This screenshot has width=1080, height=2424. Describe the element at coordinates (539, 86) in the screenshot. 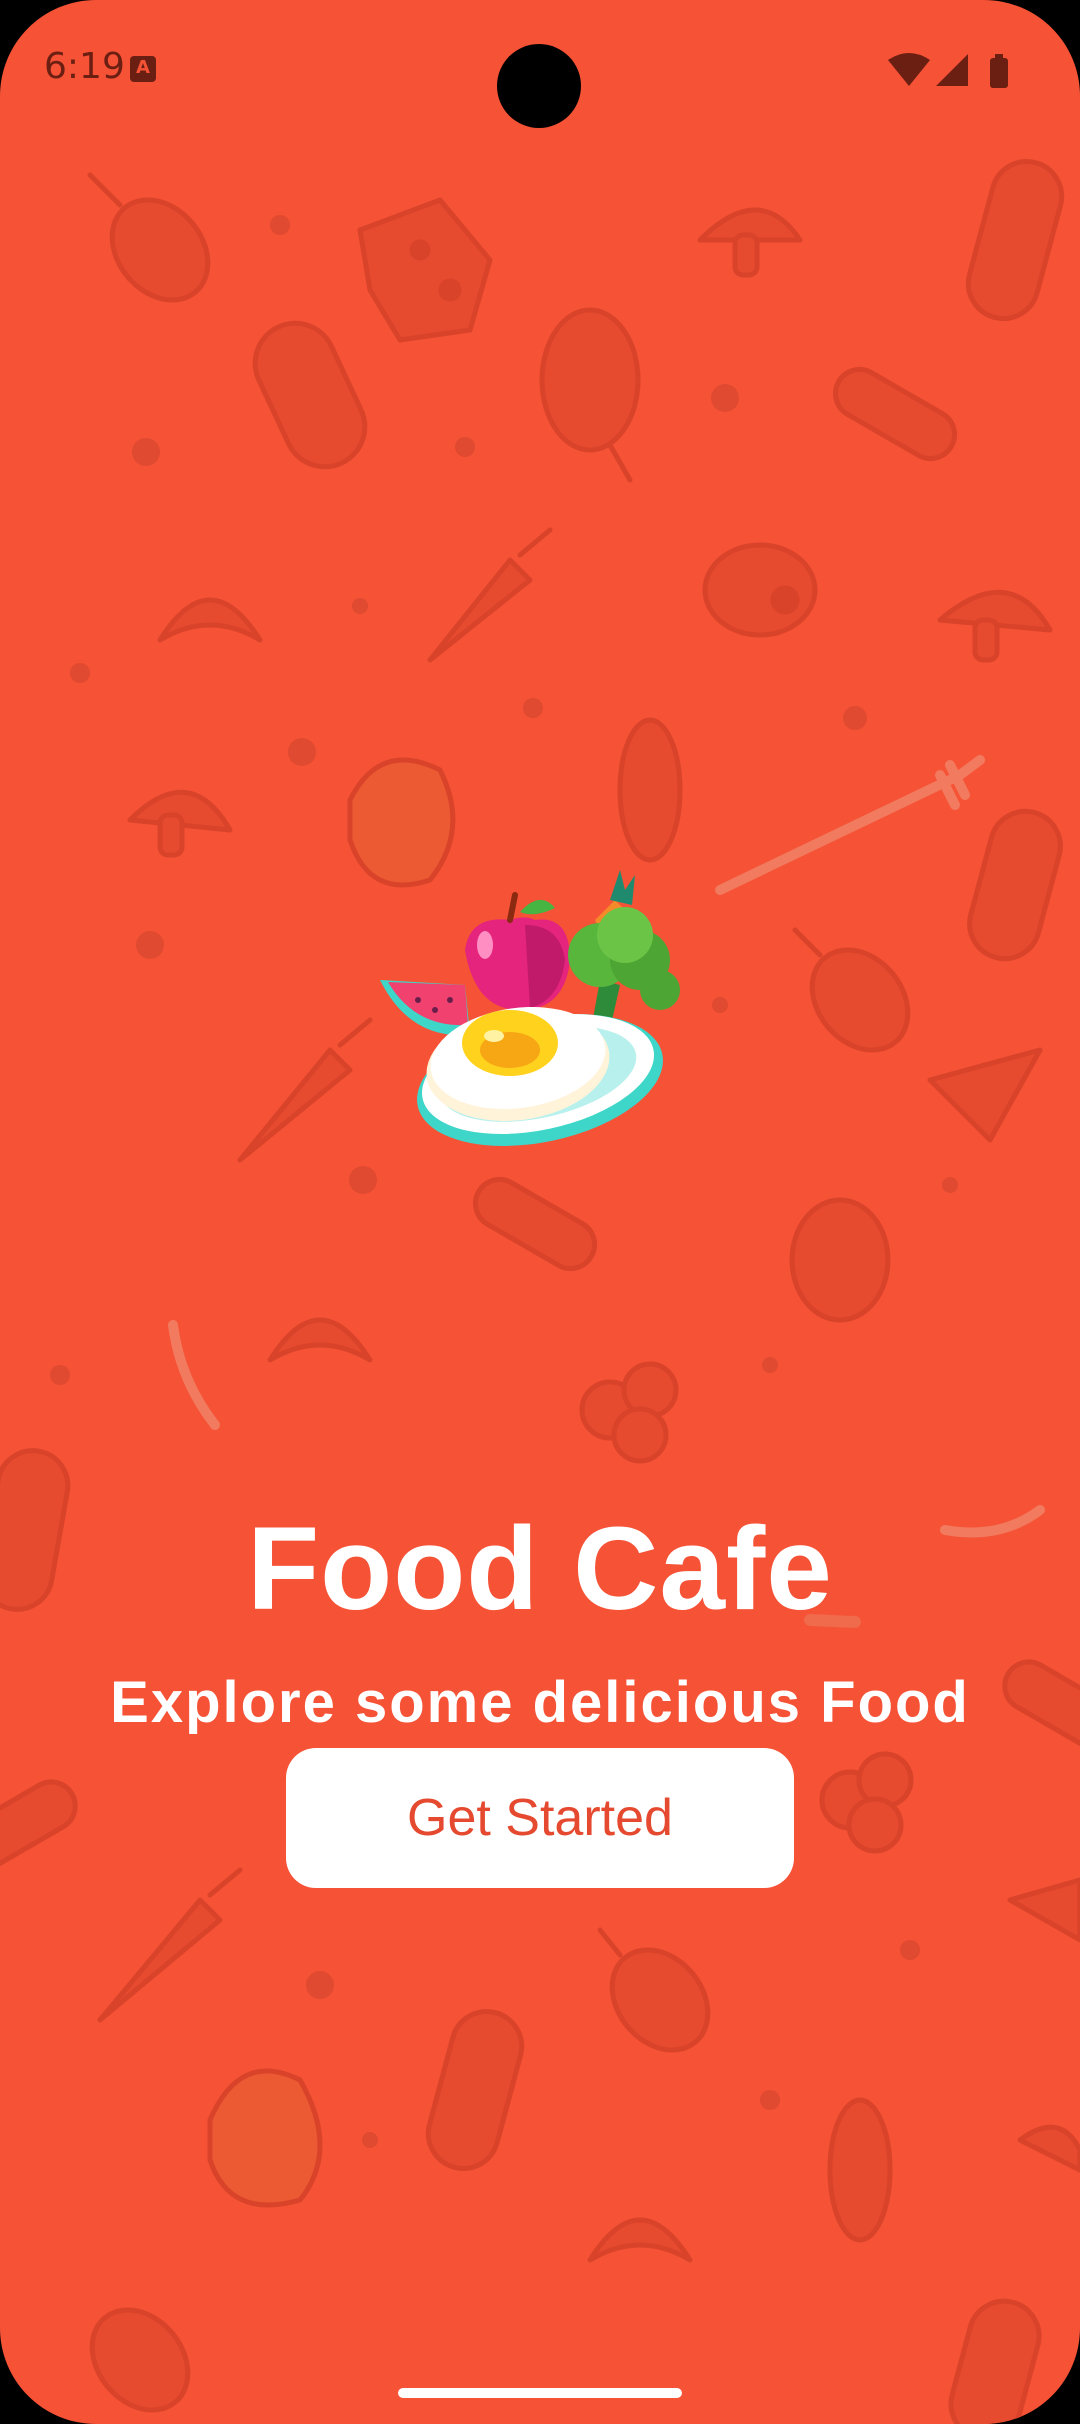

I see `camera-cutout` at that location.